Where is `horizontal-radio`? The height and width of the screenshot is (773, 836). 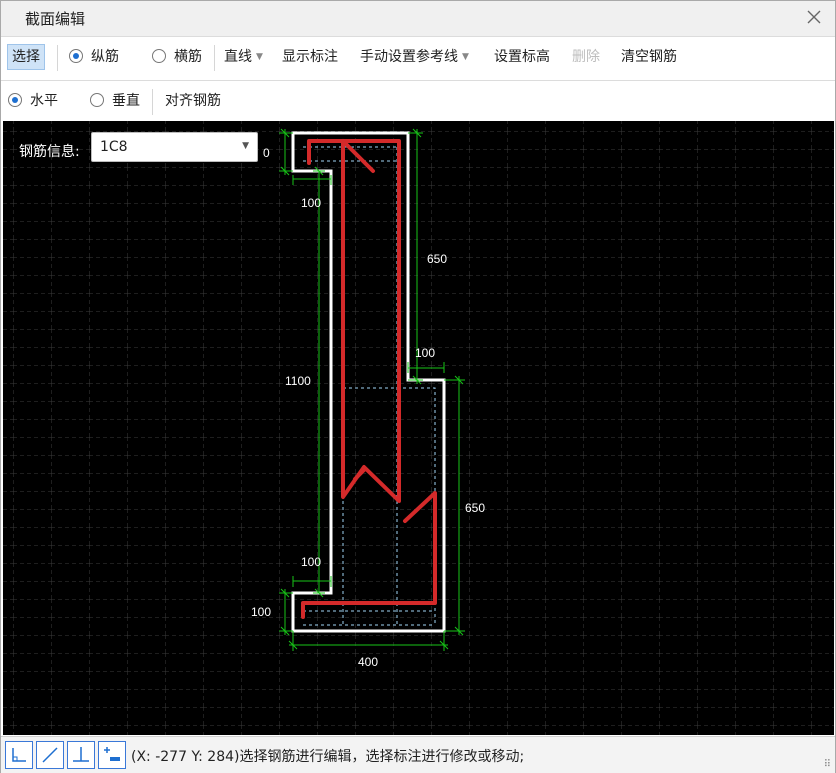 horizontal-radio is located at coordinates (15, 100).